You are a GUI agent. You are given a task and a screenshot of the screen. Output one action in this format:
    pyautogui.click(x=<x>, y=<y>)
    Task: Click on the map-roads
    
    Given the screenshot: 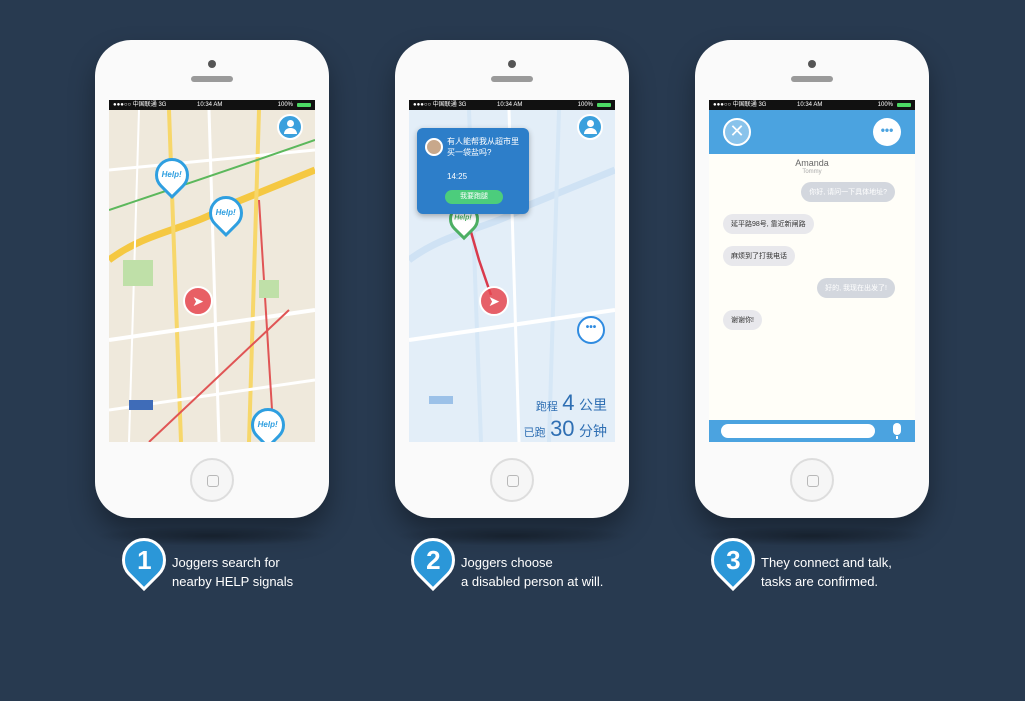 What is the action you would take?
    pyautogui.click(x=212, y=275)
    